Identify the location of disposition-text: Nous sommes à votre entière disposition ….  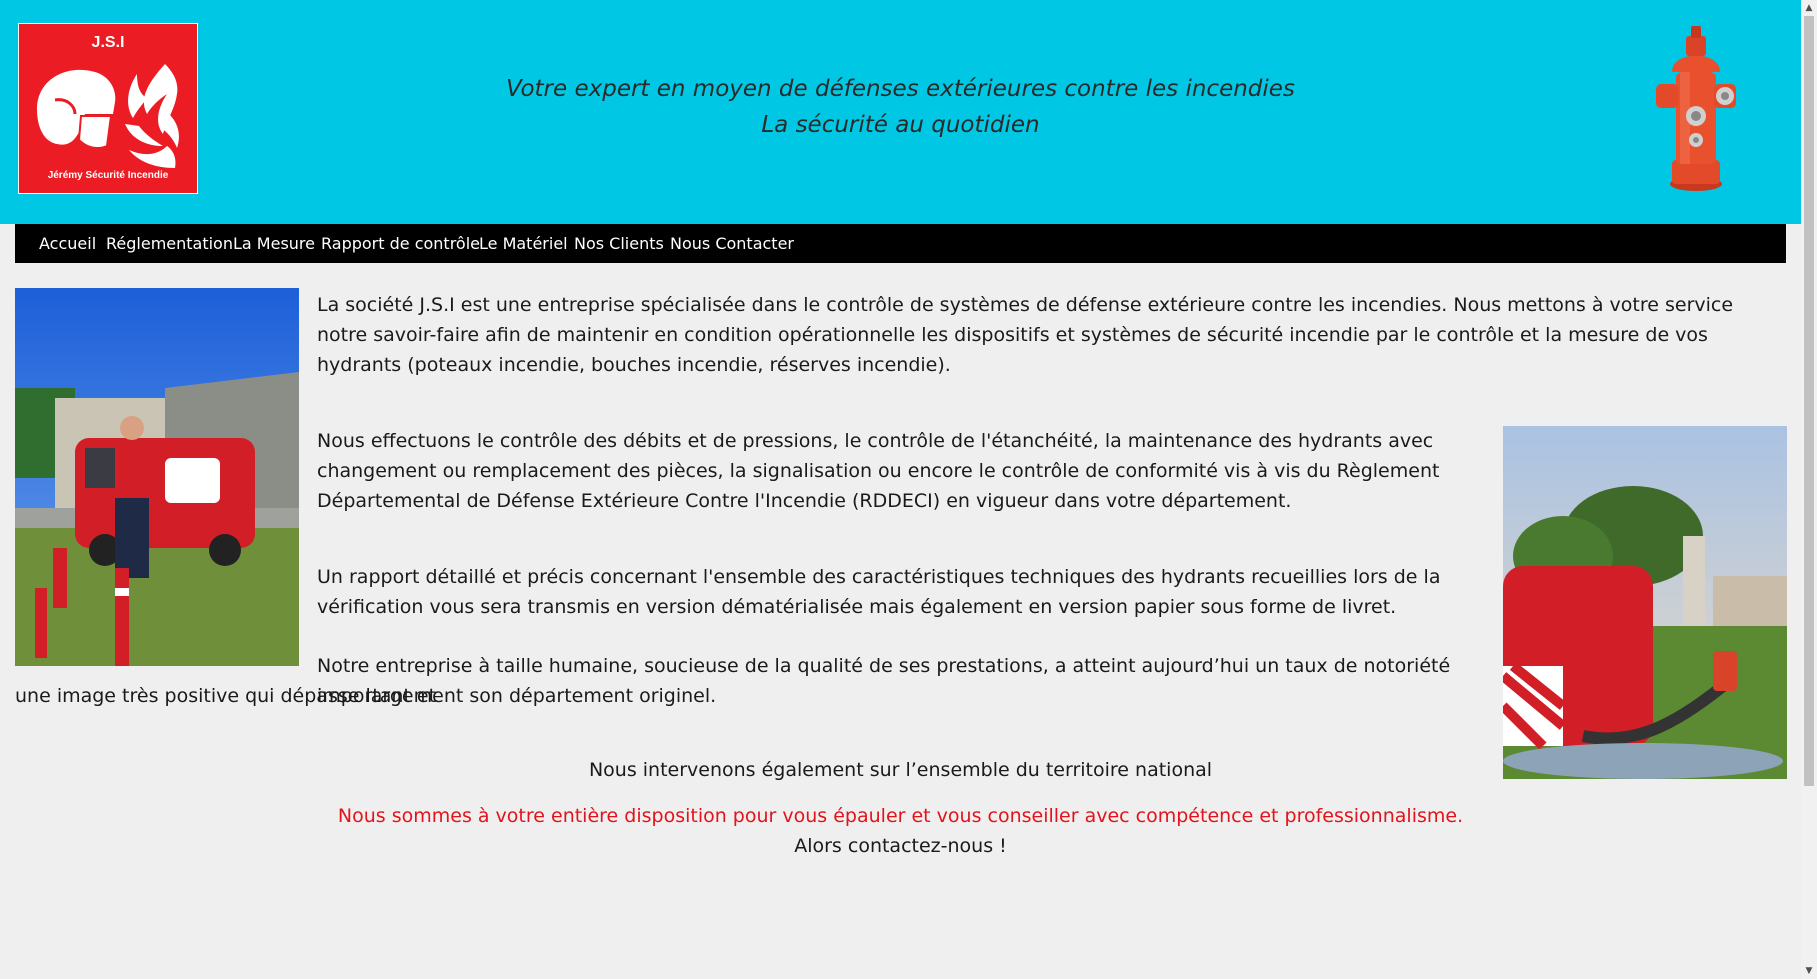
(900, 816).